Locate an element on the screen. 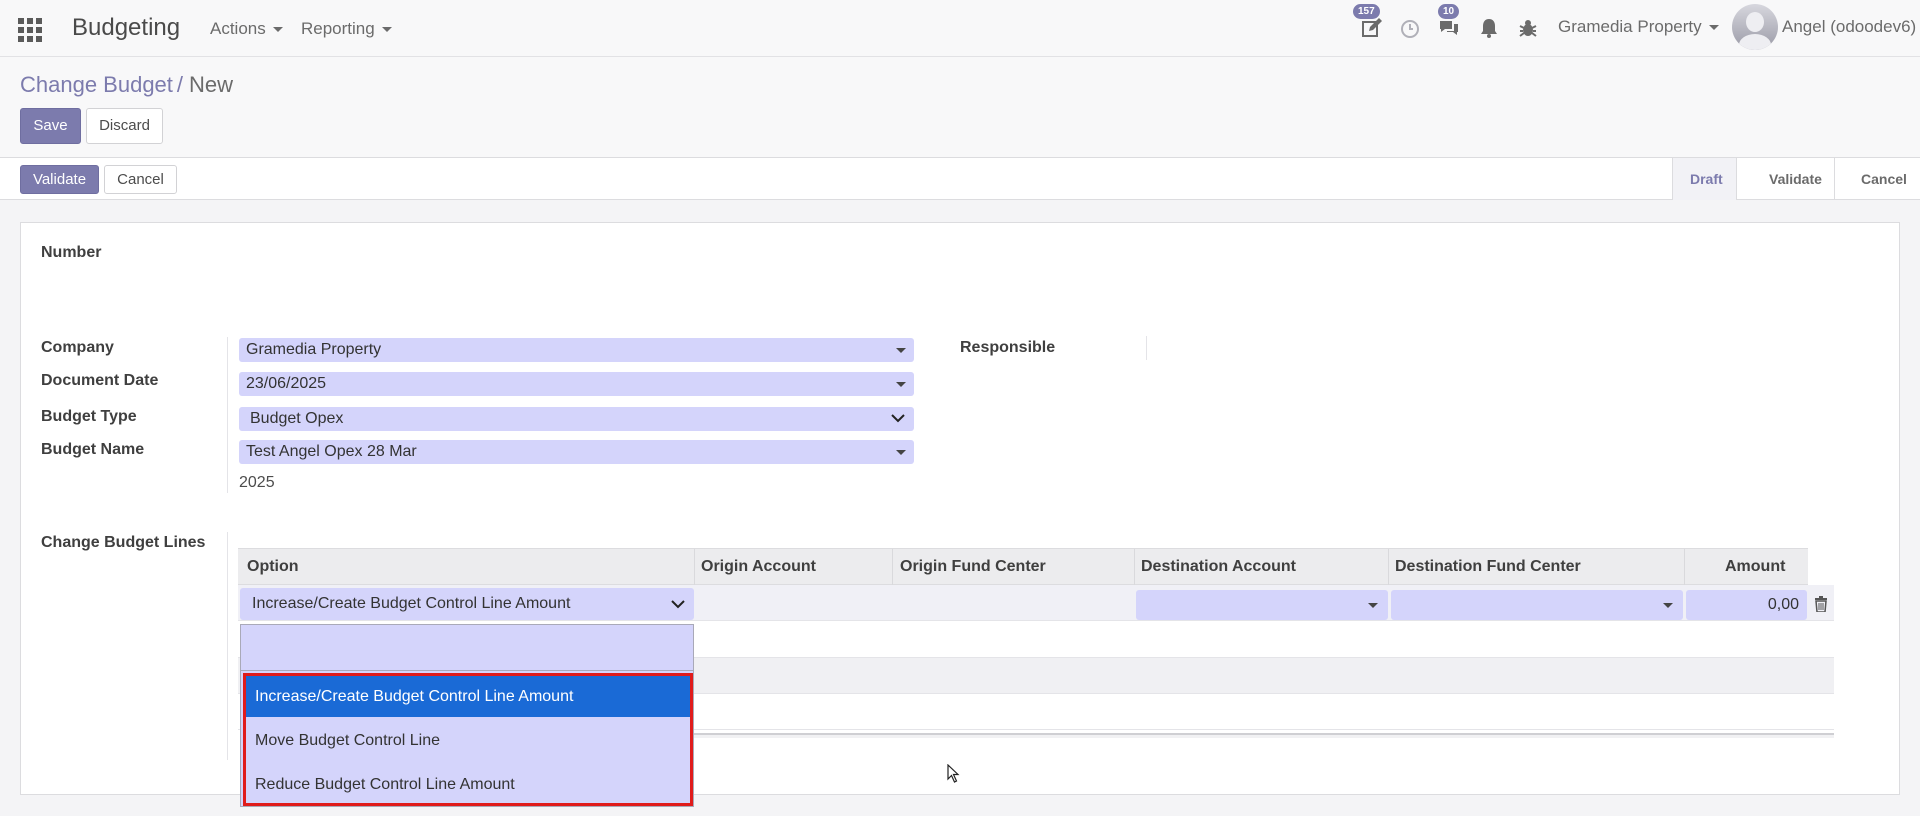 This screenshot has height=816, width=1920. clock-icon is located at coordinates (1410, 28).